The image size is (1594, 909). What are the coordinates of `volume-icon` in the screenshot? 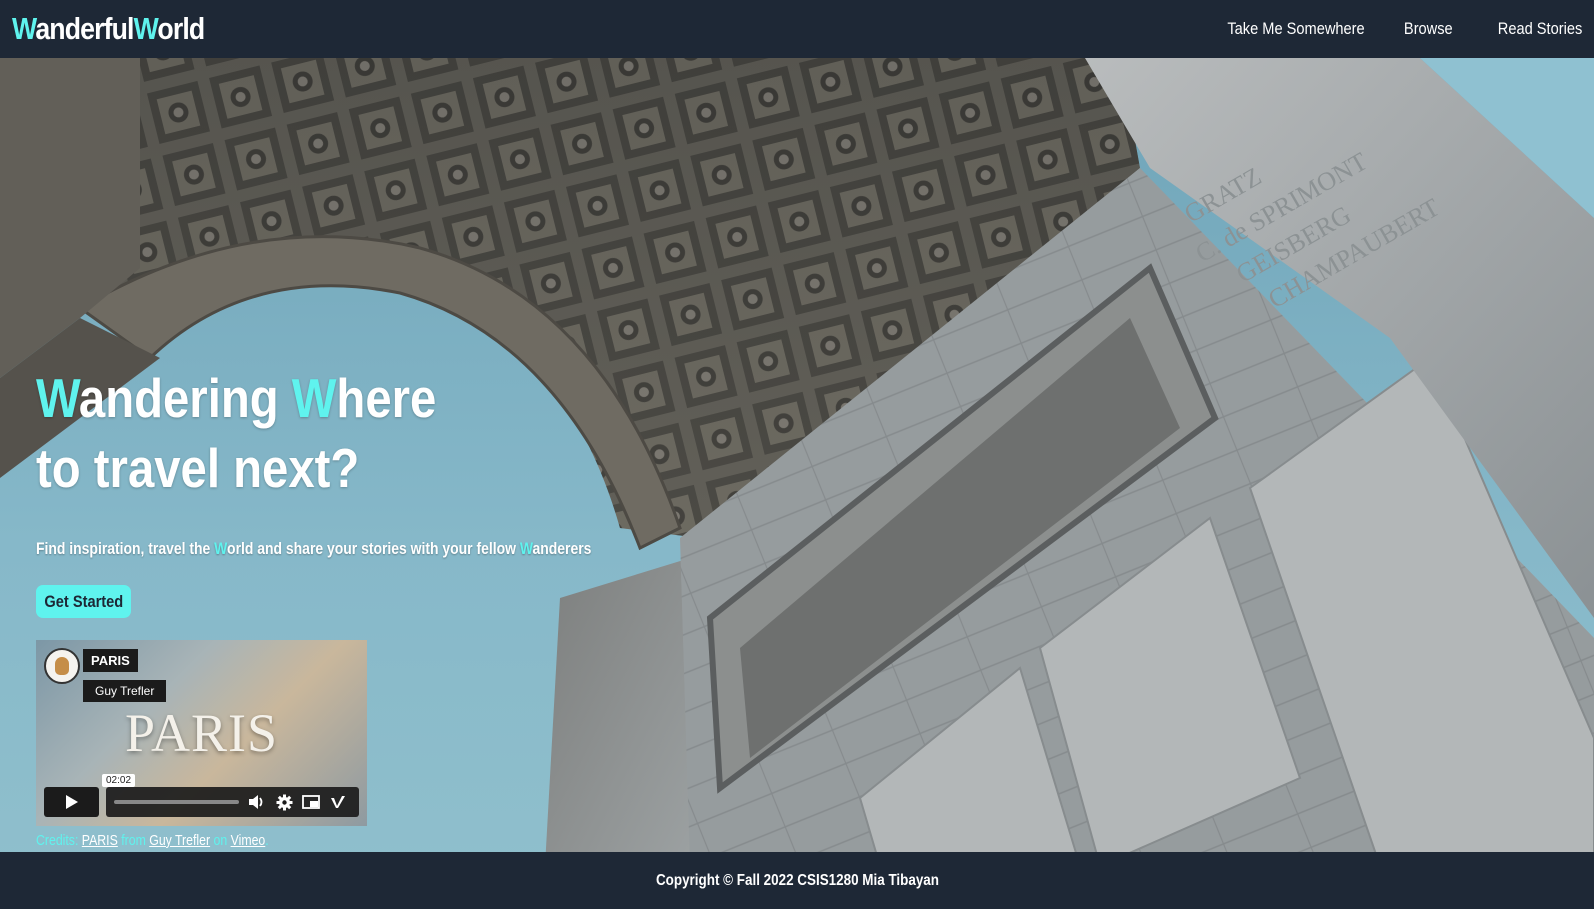 It's located at (257, 802).